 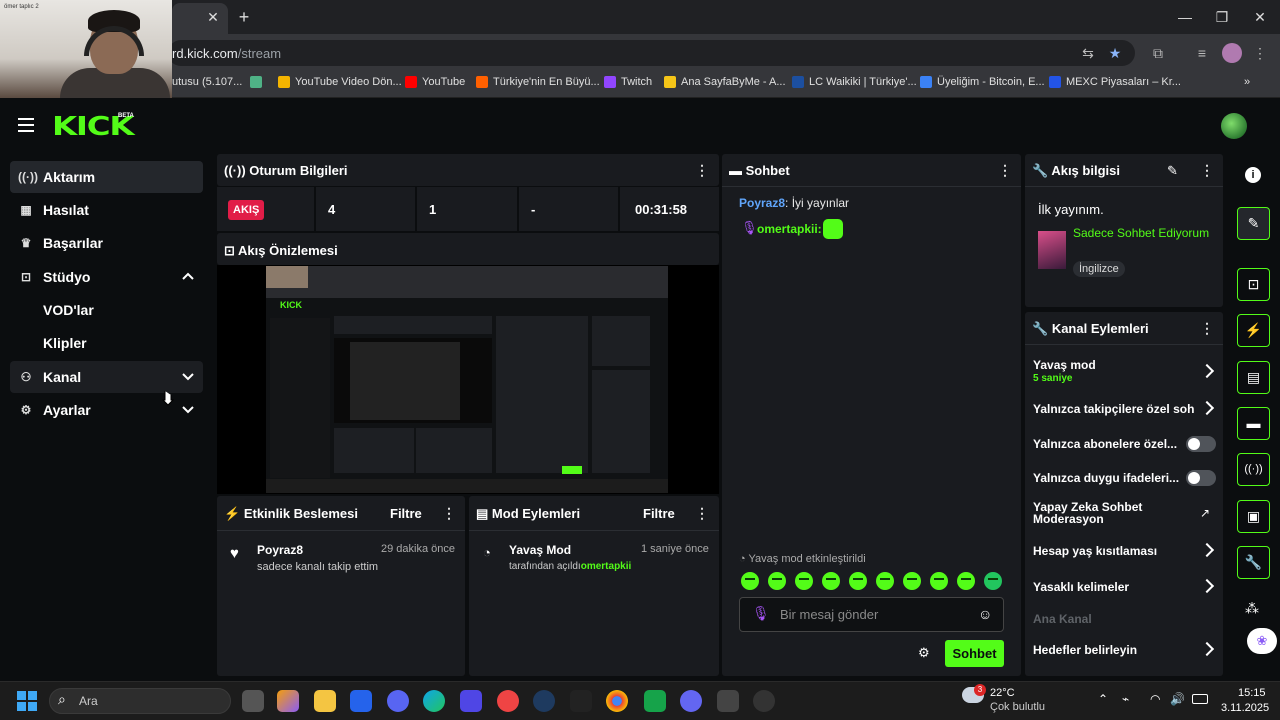 I want to click on new-tab-button: +, so click(x=244, y=17).